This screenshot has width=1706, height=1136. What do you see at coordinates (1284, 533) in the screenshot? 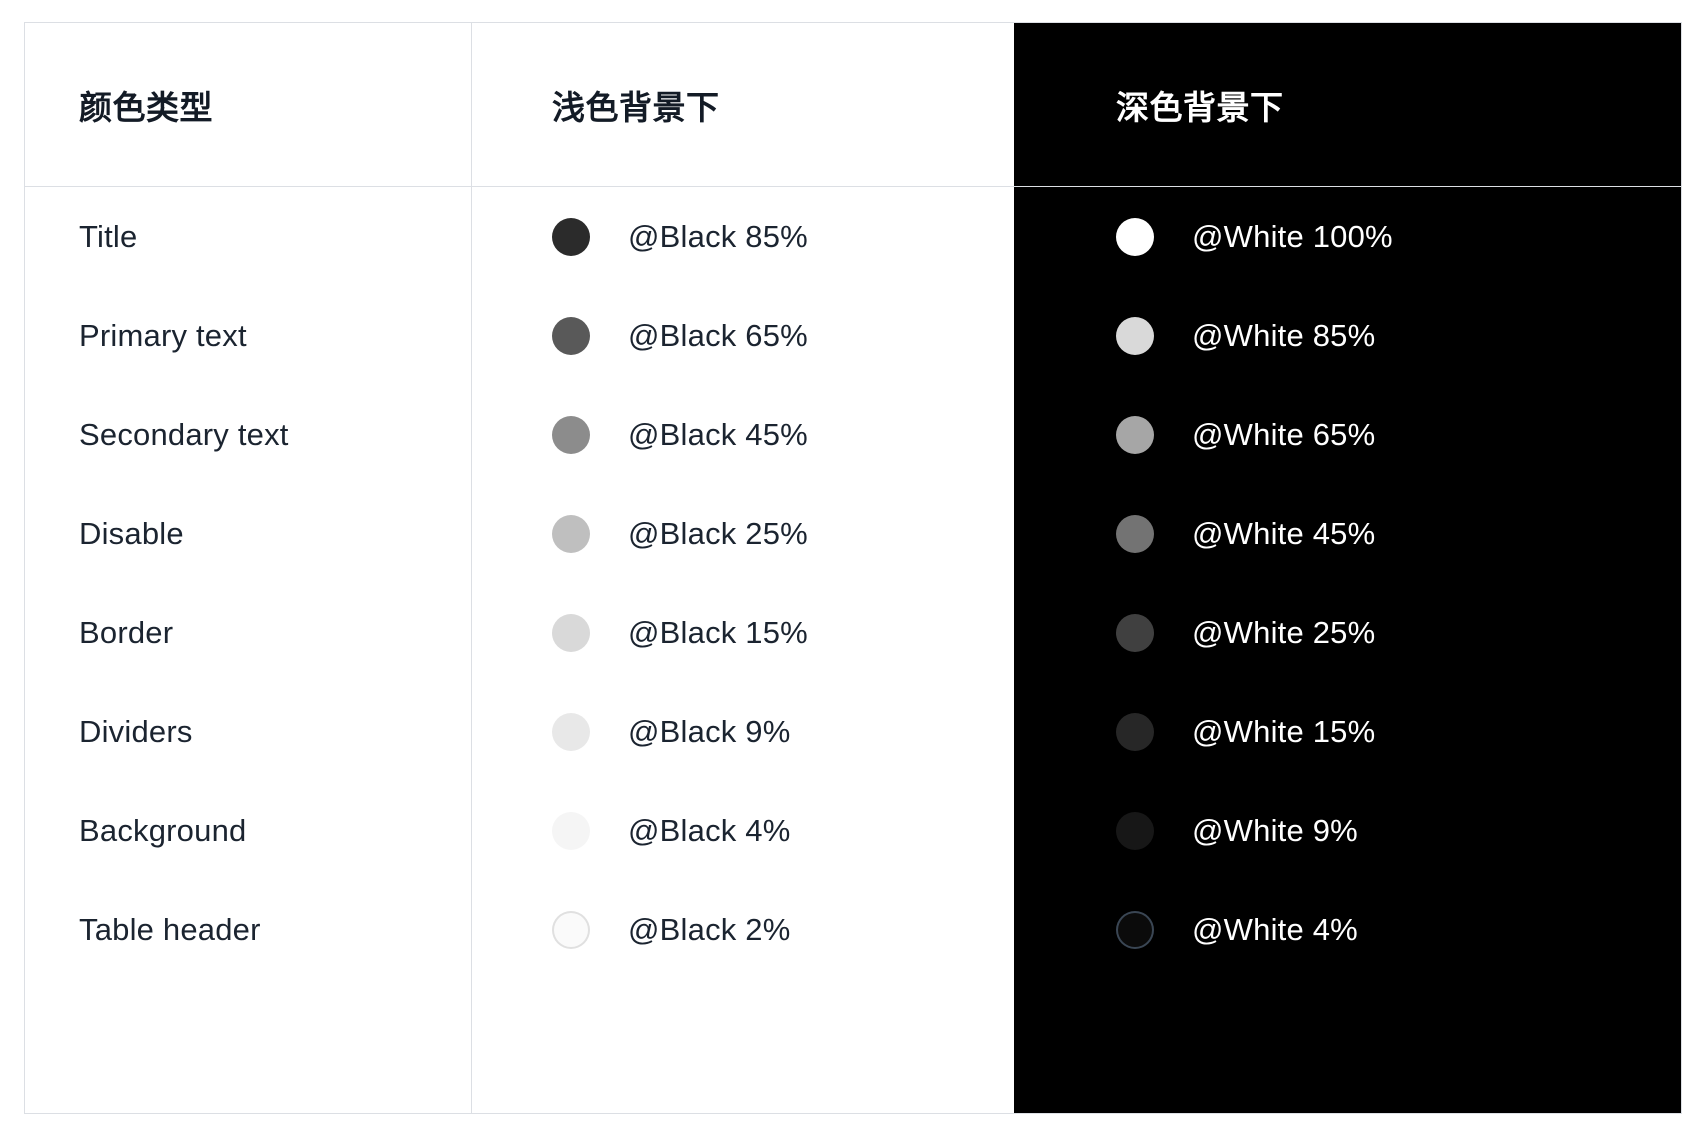
I see `color-token-label: @White 45%` at bounding box center [1284, 533].